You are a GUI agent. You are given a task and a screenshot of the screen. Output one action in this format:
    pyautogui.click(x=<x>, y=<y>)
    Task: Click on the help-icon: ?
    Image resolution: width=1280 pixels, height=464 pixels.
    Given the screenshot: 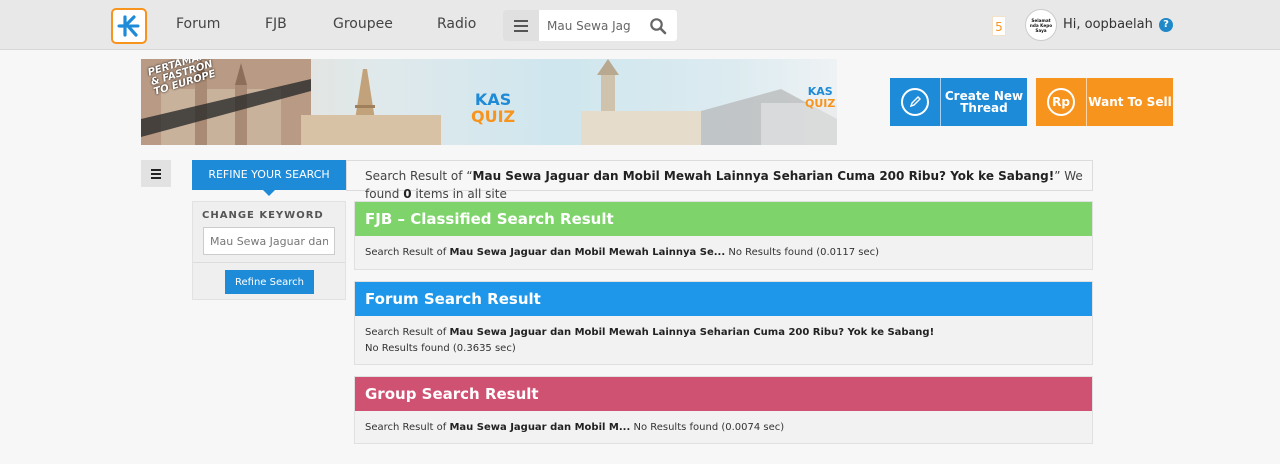 What is the action you would take?
    pyautogui.click(x=1166, y=25)
    